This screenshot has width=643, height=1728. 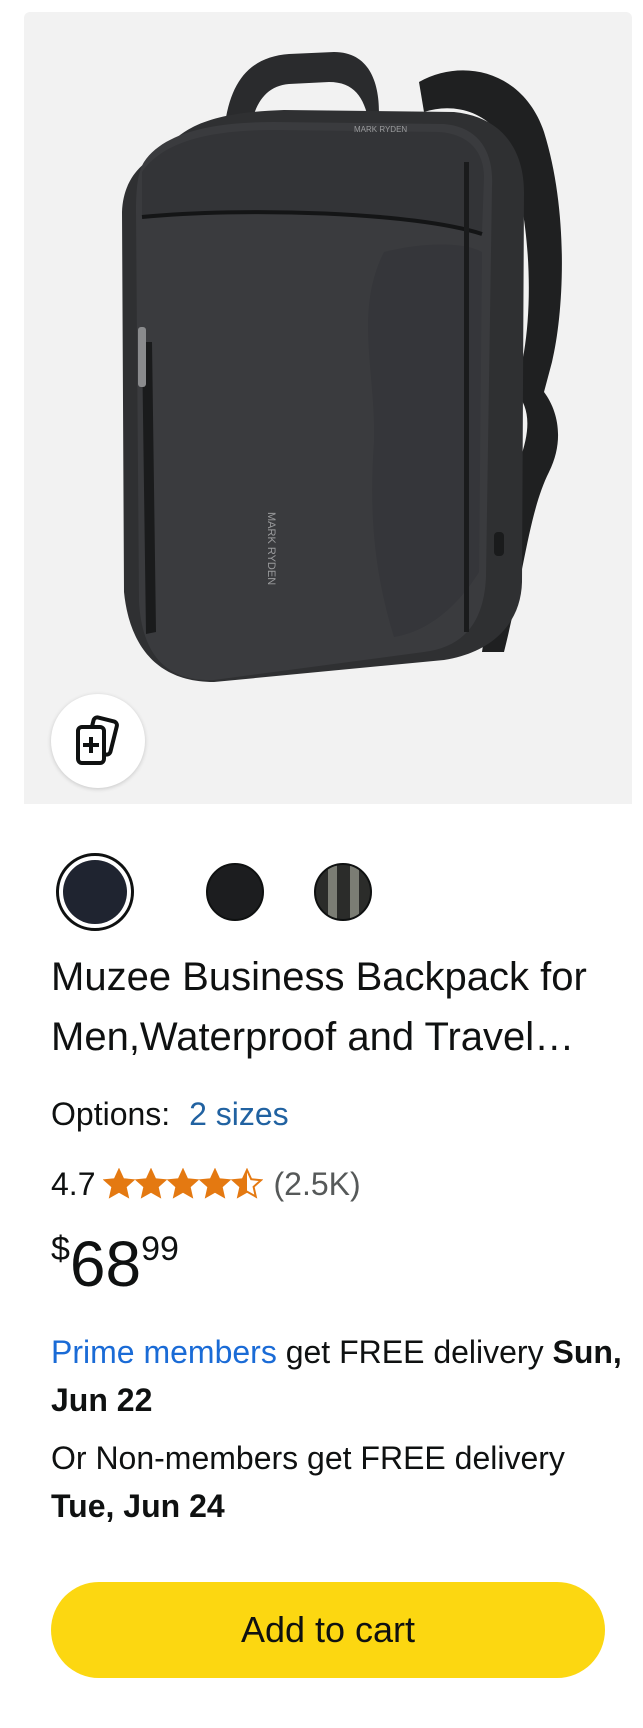 I want to click on nonmember-delivery-date: Tue, Jun 24, so click(x=138, y=1506).